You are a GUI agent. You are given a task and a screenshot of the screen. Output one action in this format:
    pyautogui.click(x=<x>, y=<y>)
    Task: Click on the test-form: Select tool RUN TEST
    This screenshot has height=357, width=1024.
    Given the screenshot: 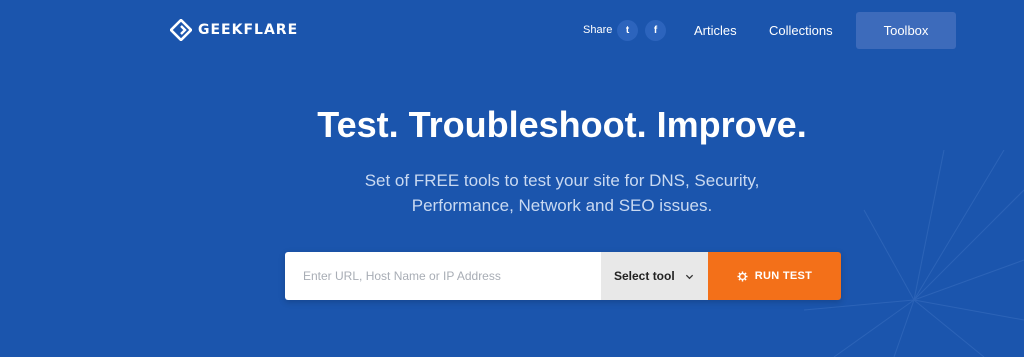 What is the action you would take?
    pyautogui.click(x=563, y=276)
    